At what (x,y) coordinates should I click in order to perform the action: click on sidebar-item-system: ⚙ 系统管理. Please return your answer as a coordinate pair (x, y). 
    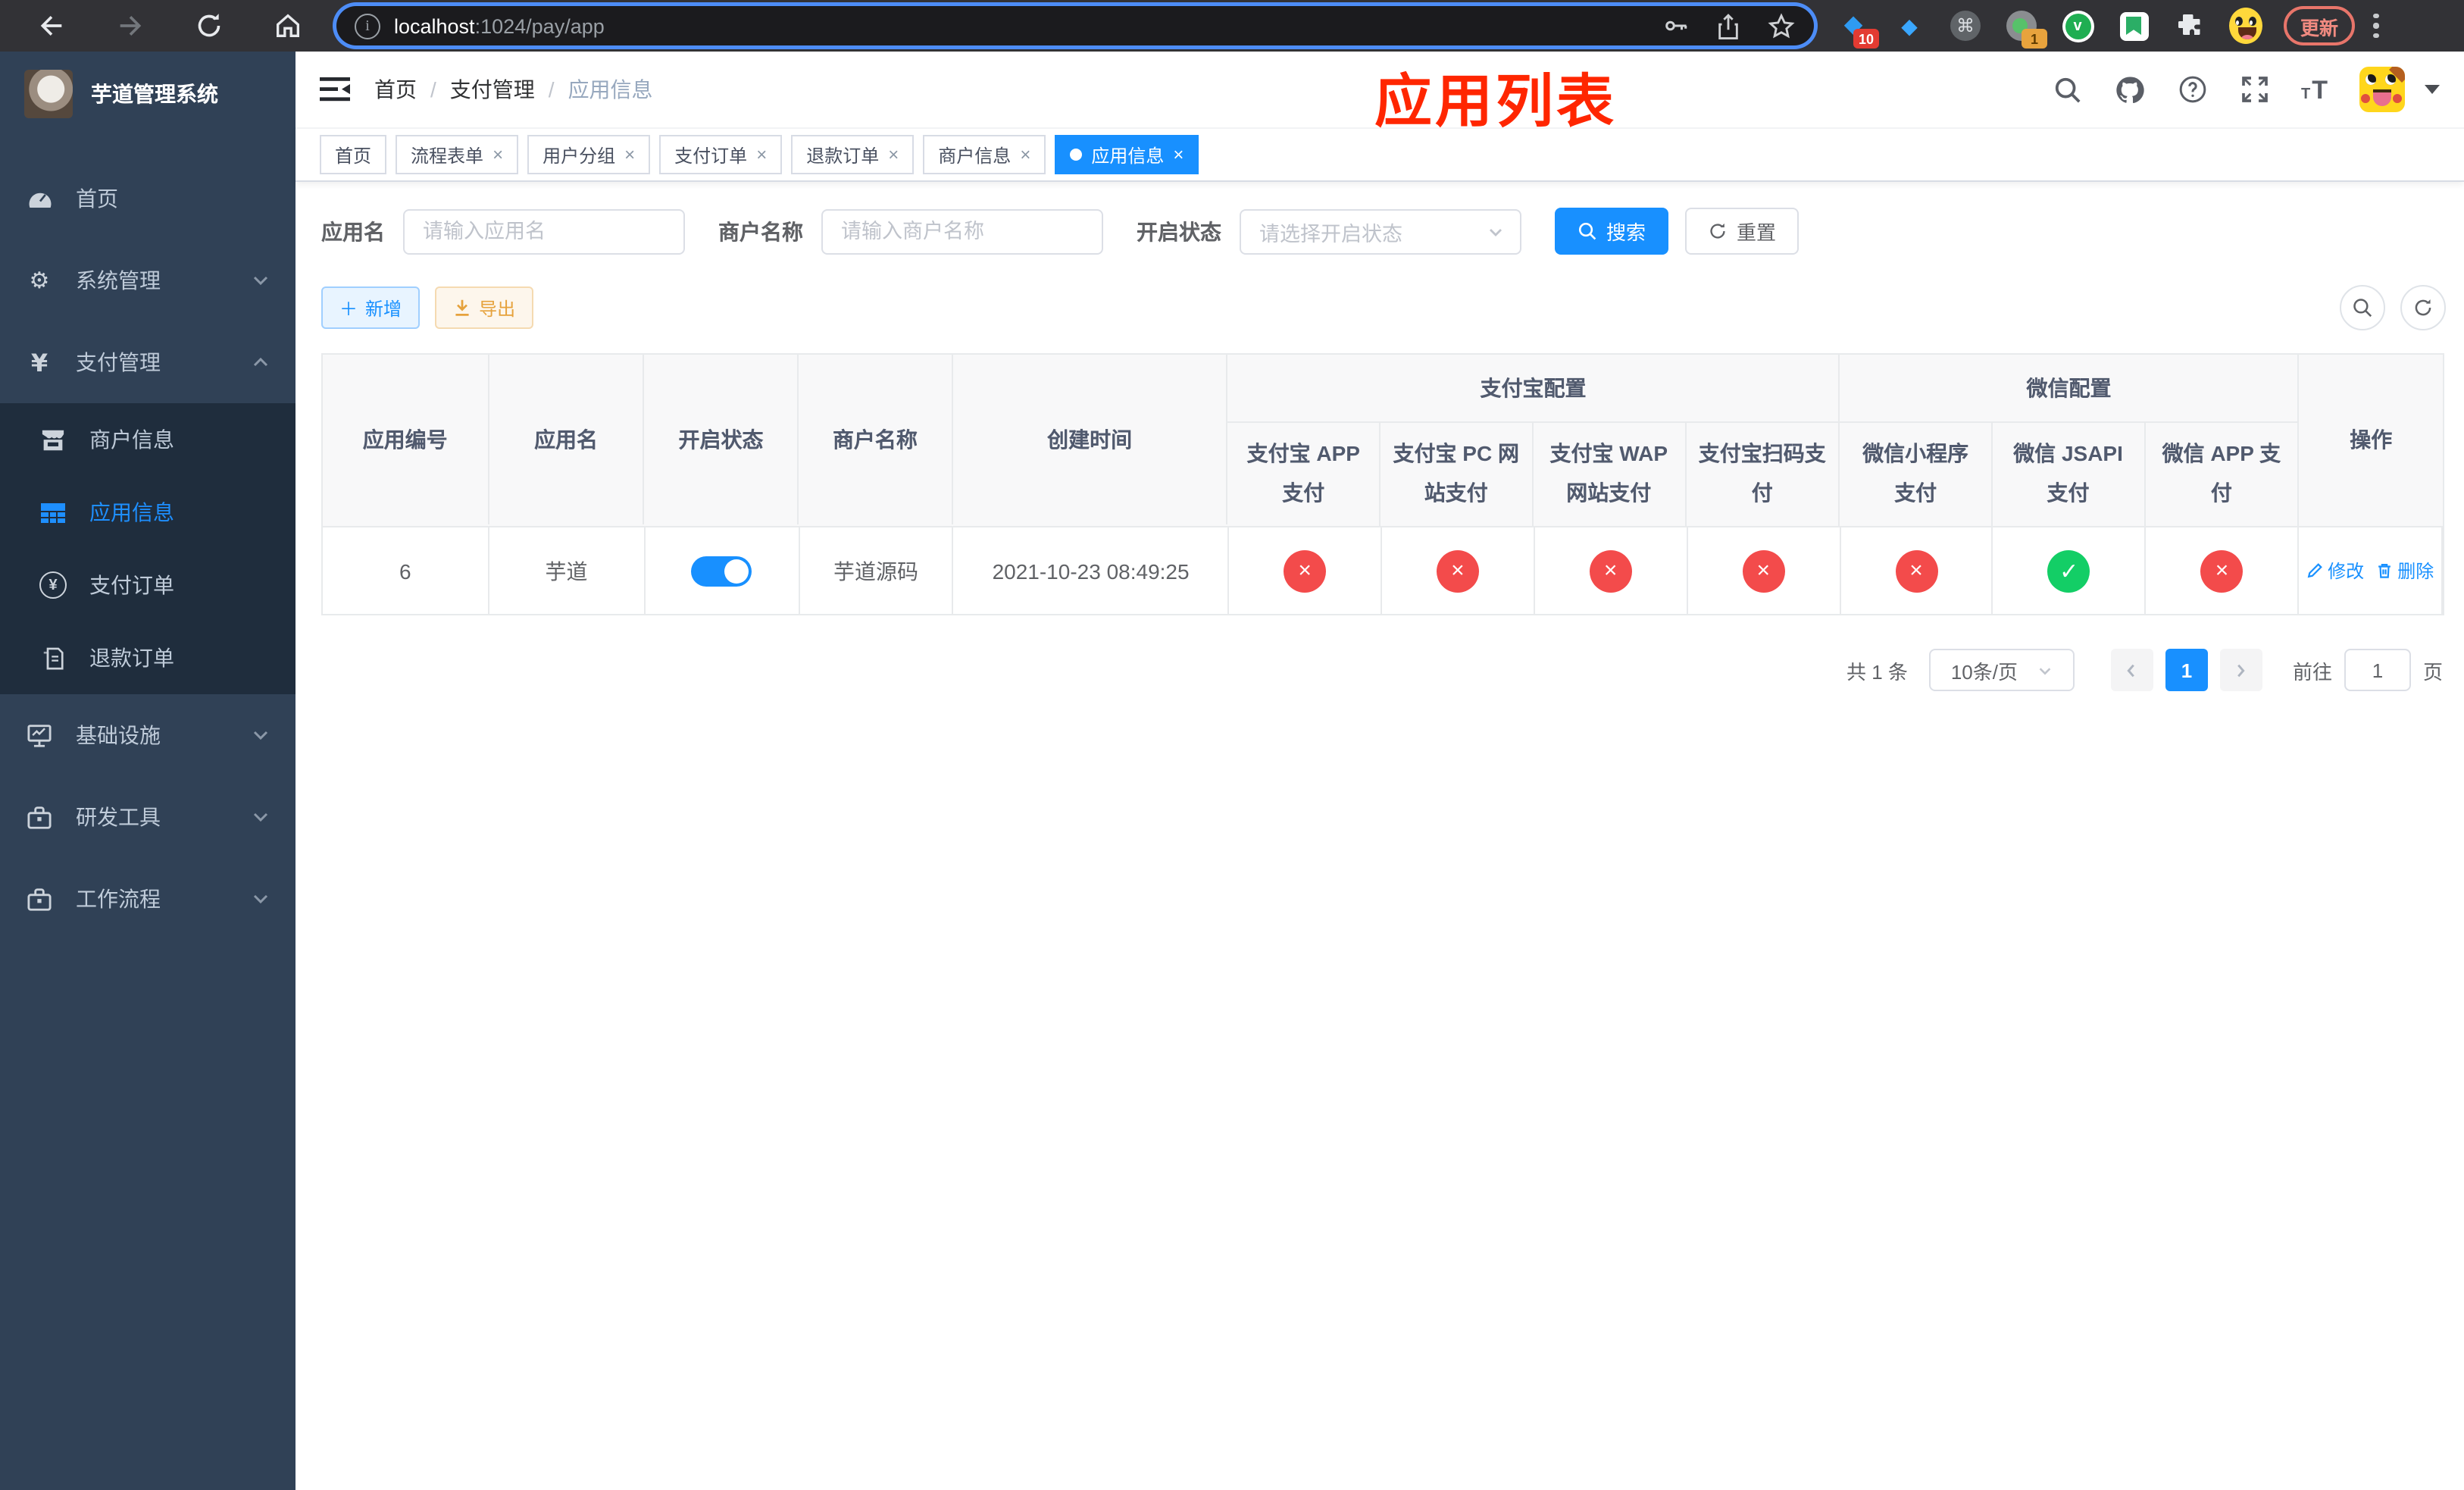
    Looking at the image, I should click on (147, 280).